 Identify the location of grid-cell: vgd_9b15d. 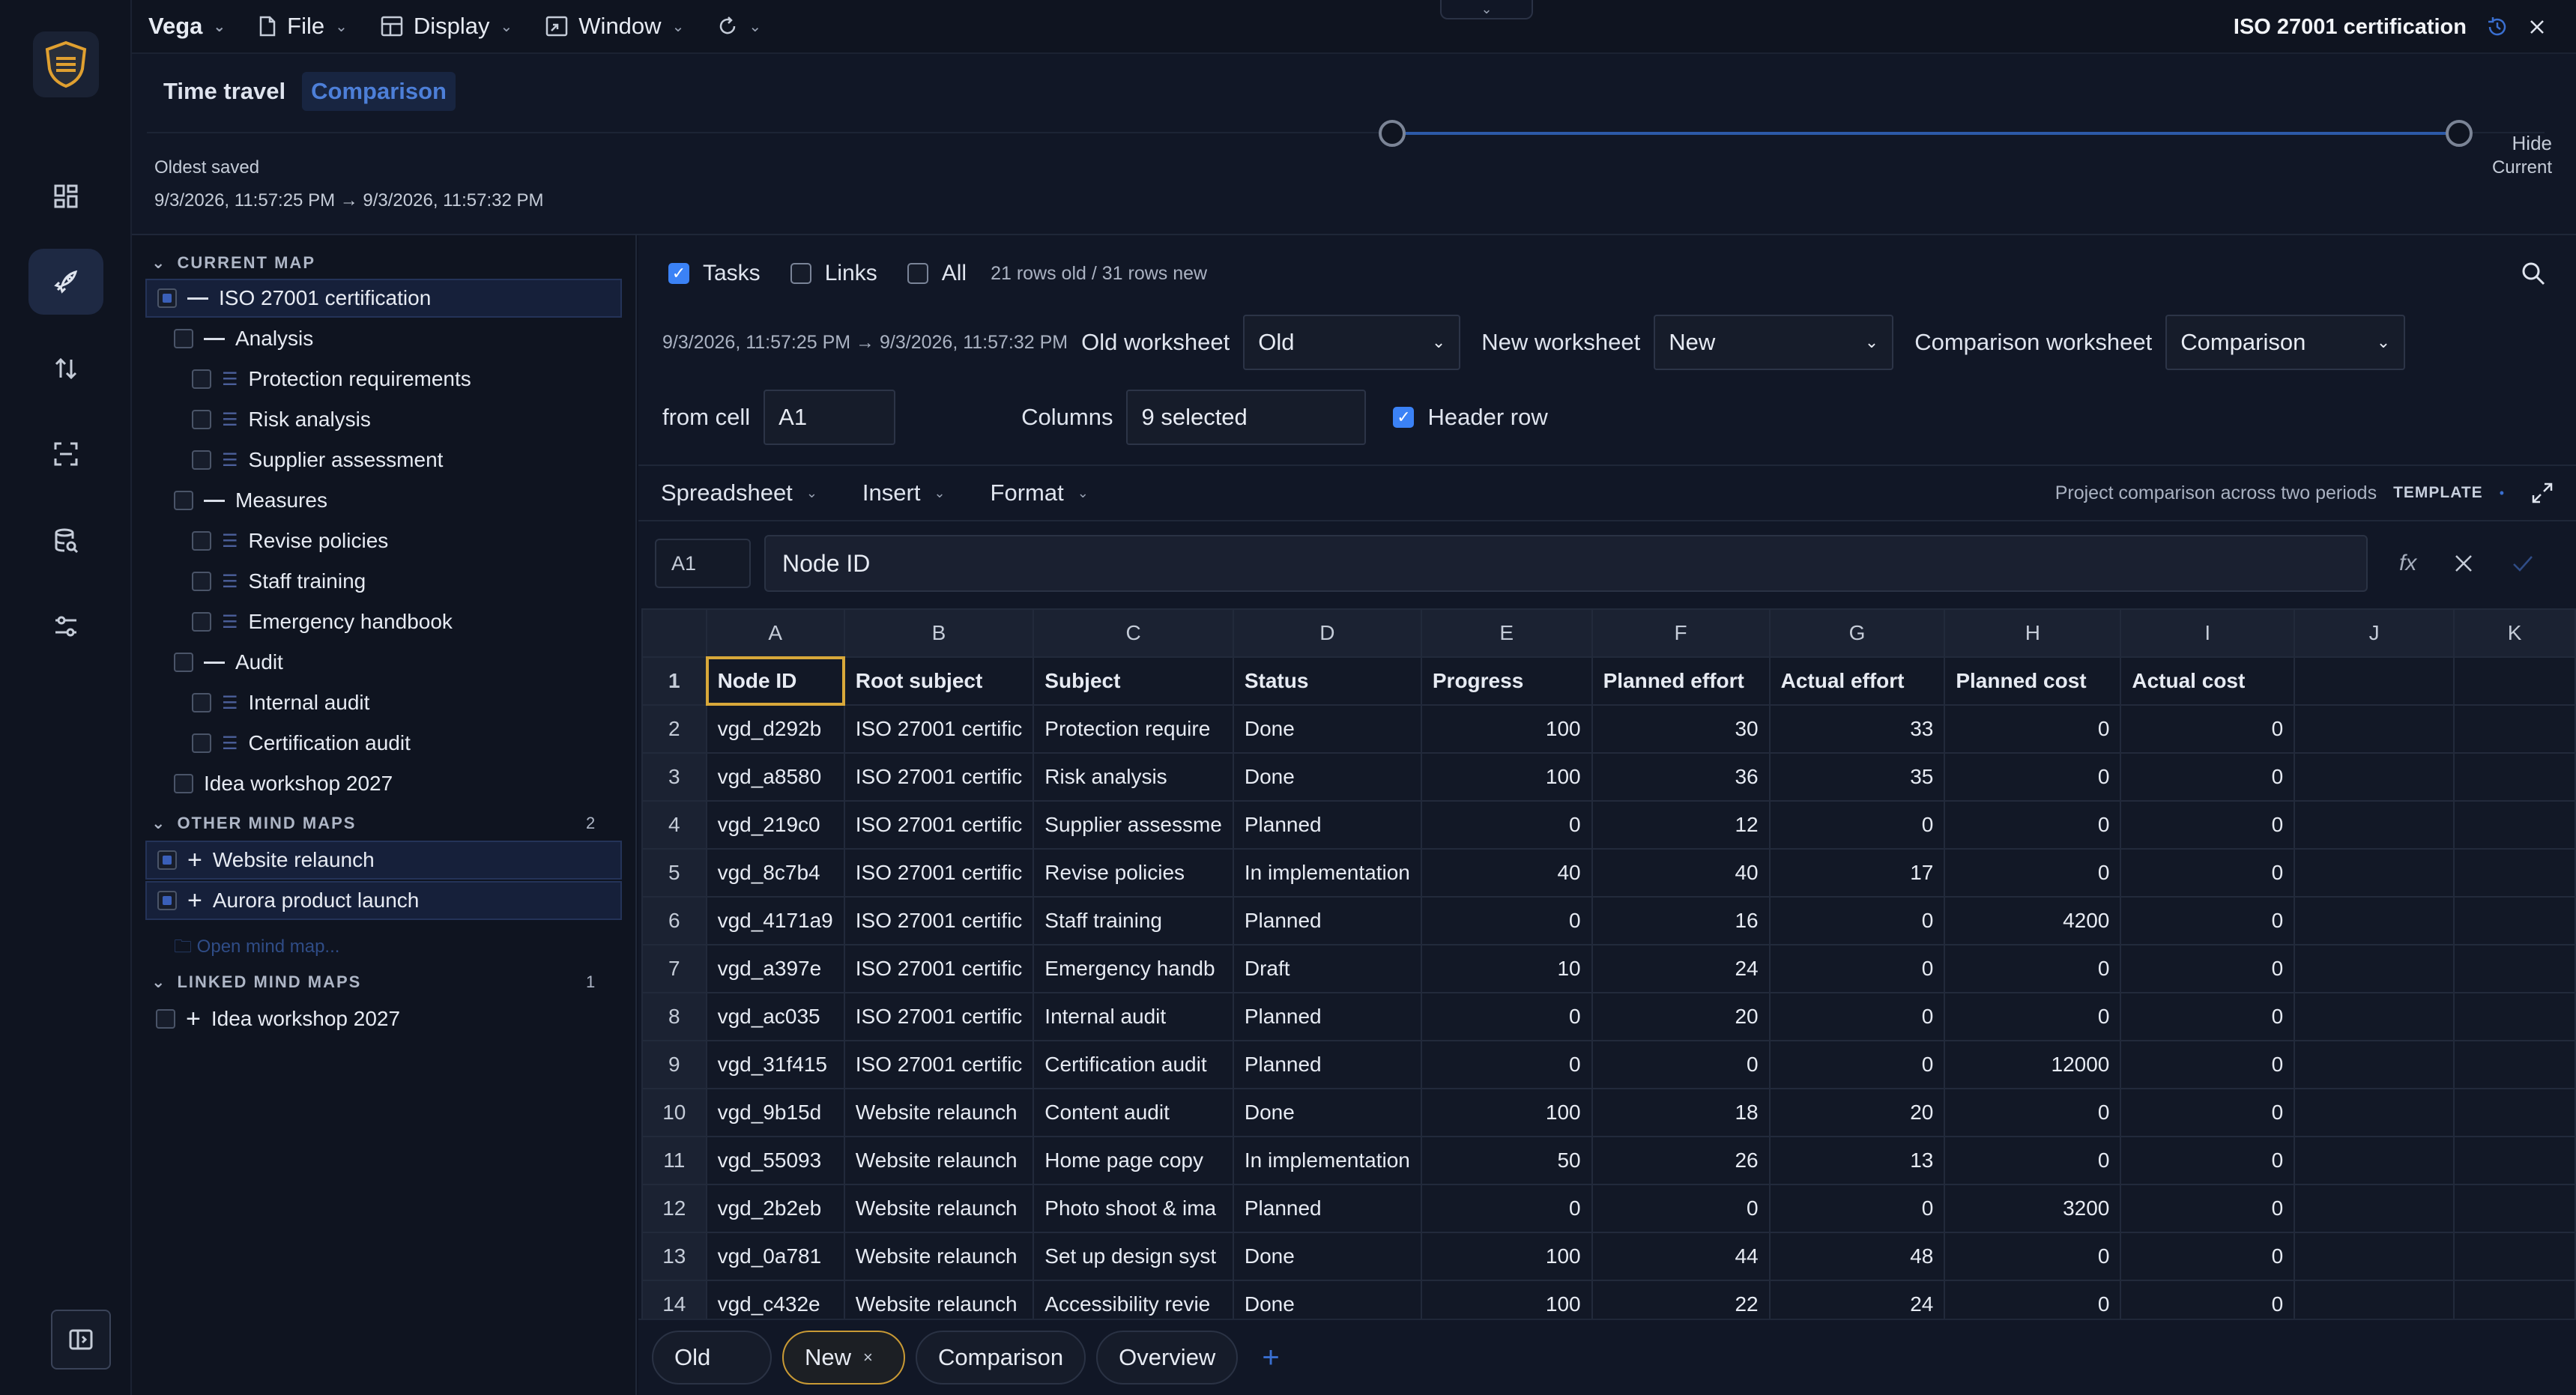
(775, 1112).